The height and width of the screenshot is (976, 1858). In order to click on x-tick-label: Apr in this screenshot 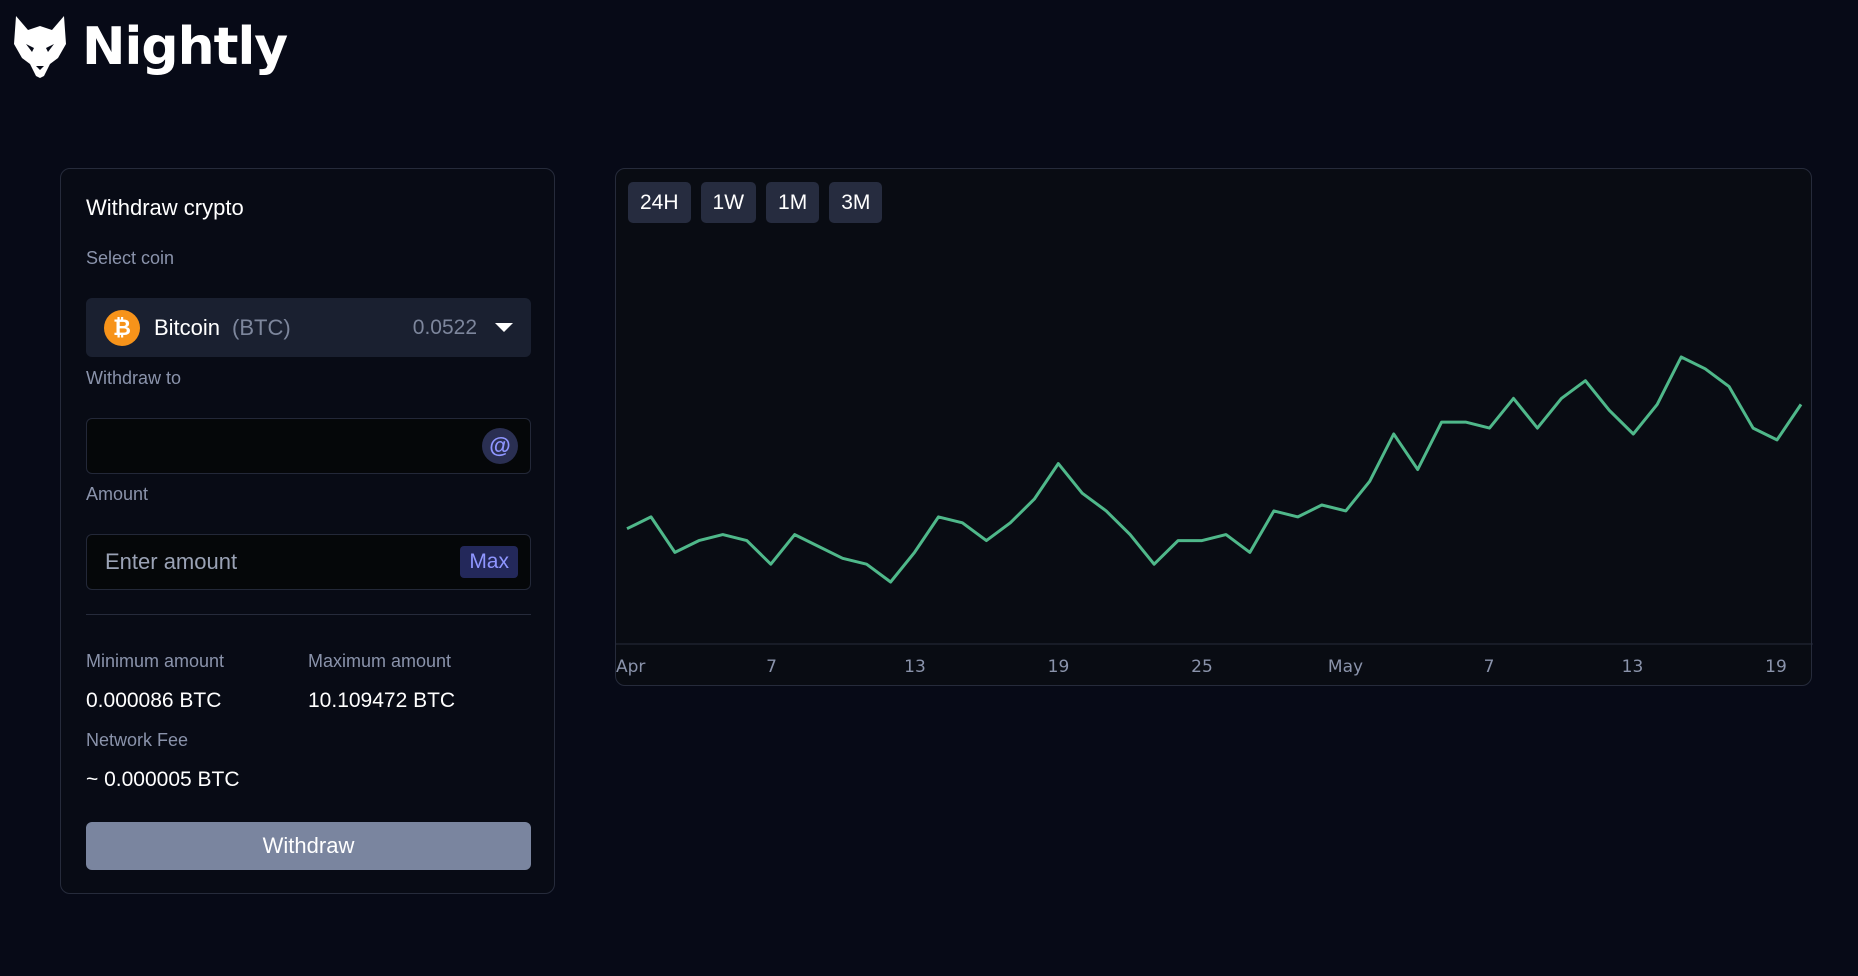, I will do `click(630, 667)`.